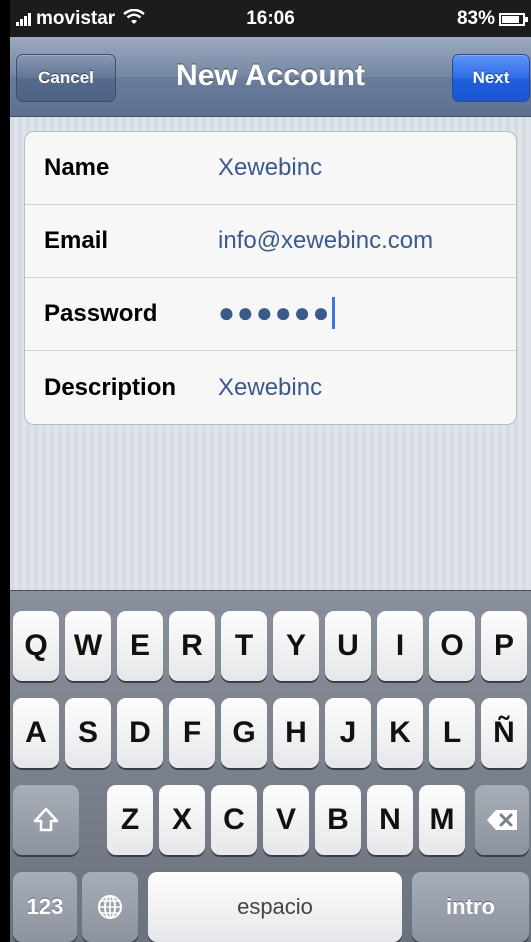 The height and width of the screenshot is (942, 531). Describe the element at coordinates (452, 646) in the screenshot. I see `key-o: O` at that location.